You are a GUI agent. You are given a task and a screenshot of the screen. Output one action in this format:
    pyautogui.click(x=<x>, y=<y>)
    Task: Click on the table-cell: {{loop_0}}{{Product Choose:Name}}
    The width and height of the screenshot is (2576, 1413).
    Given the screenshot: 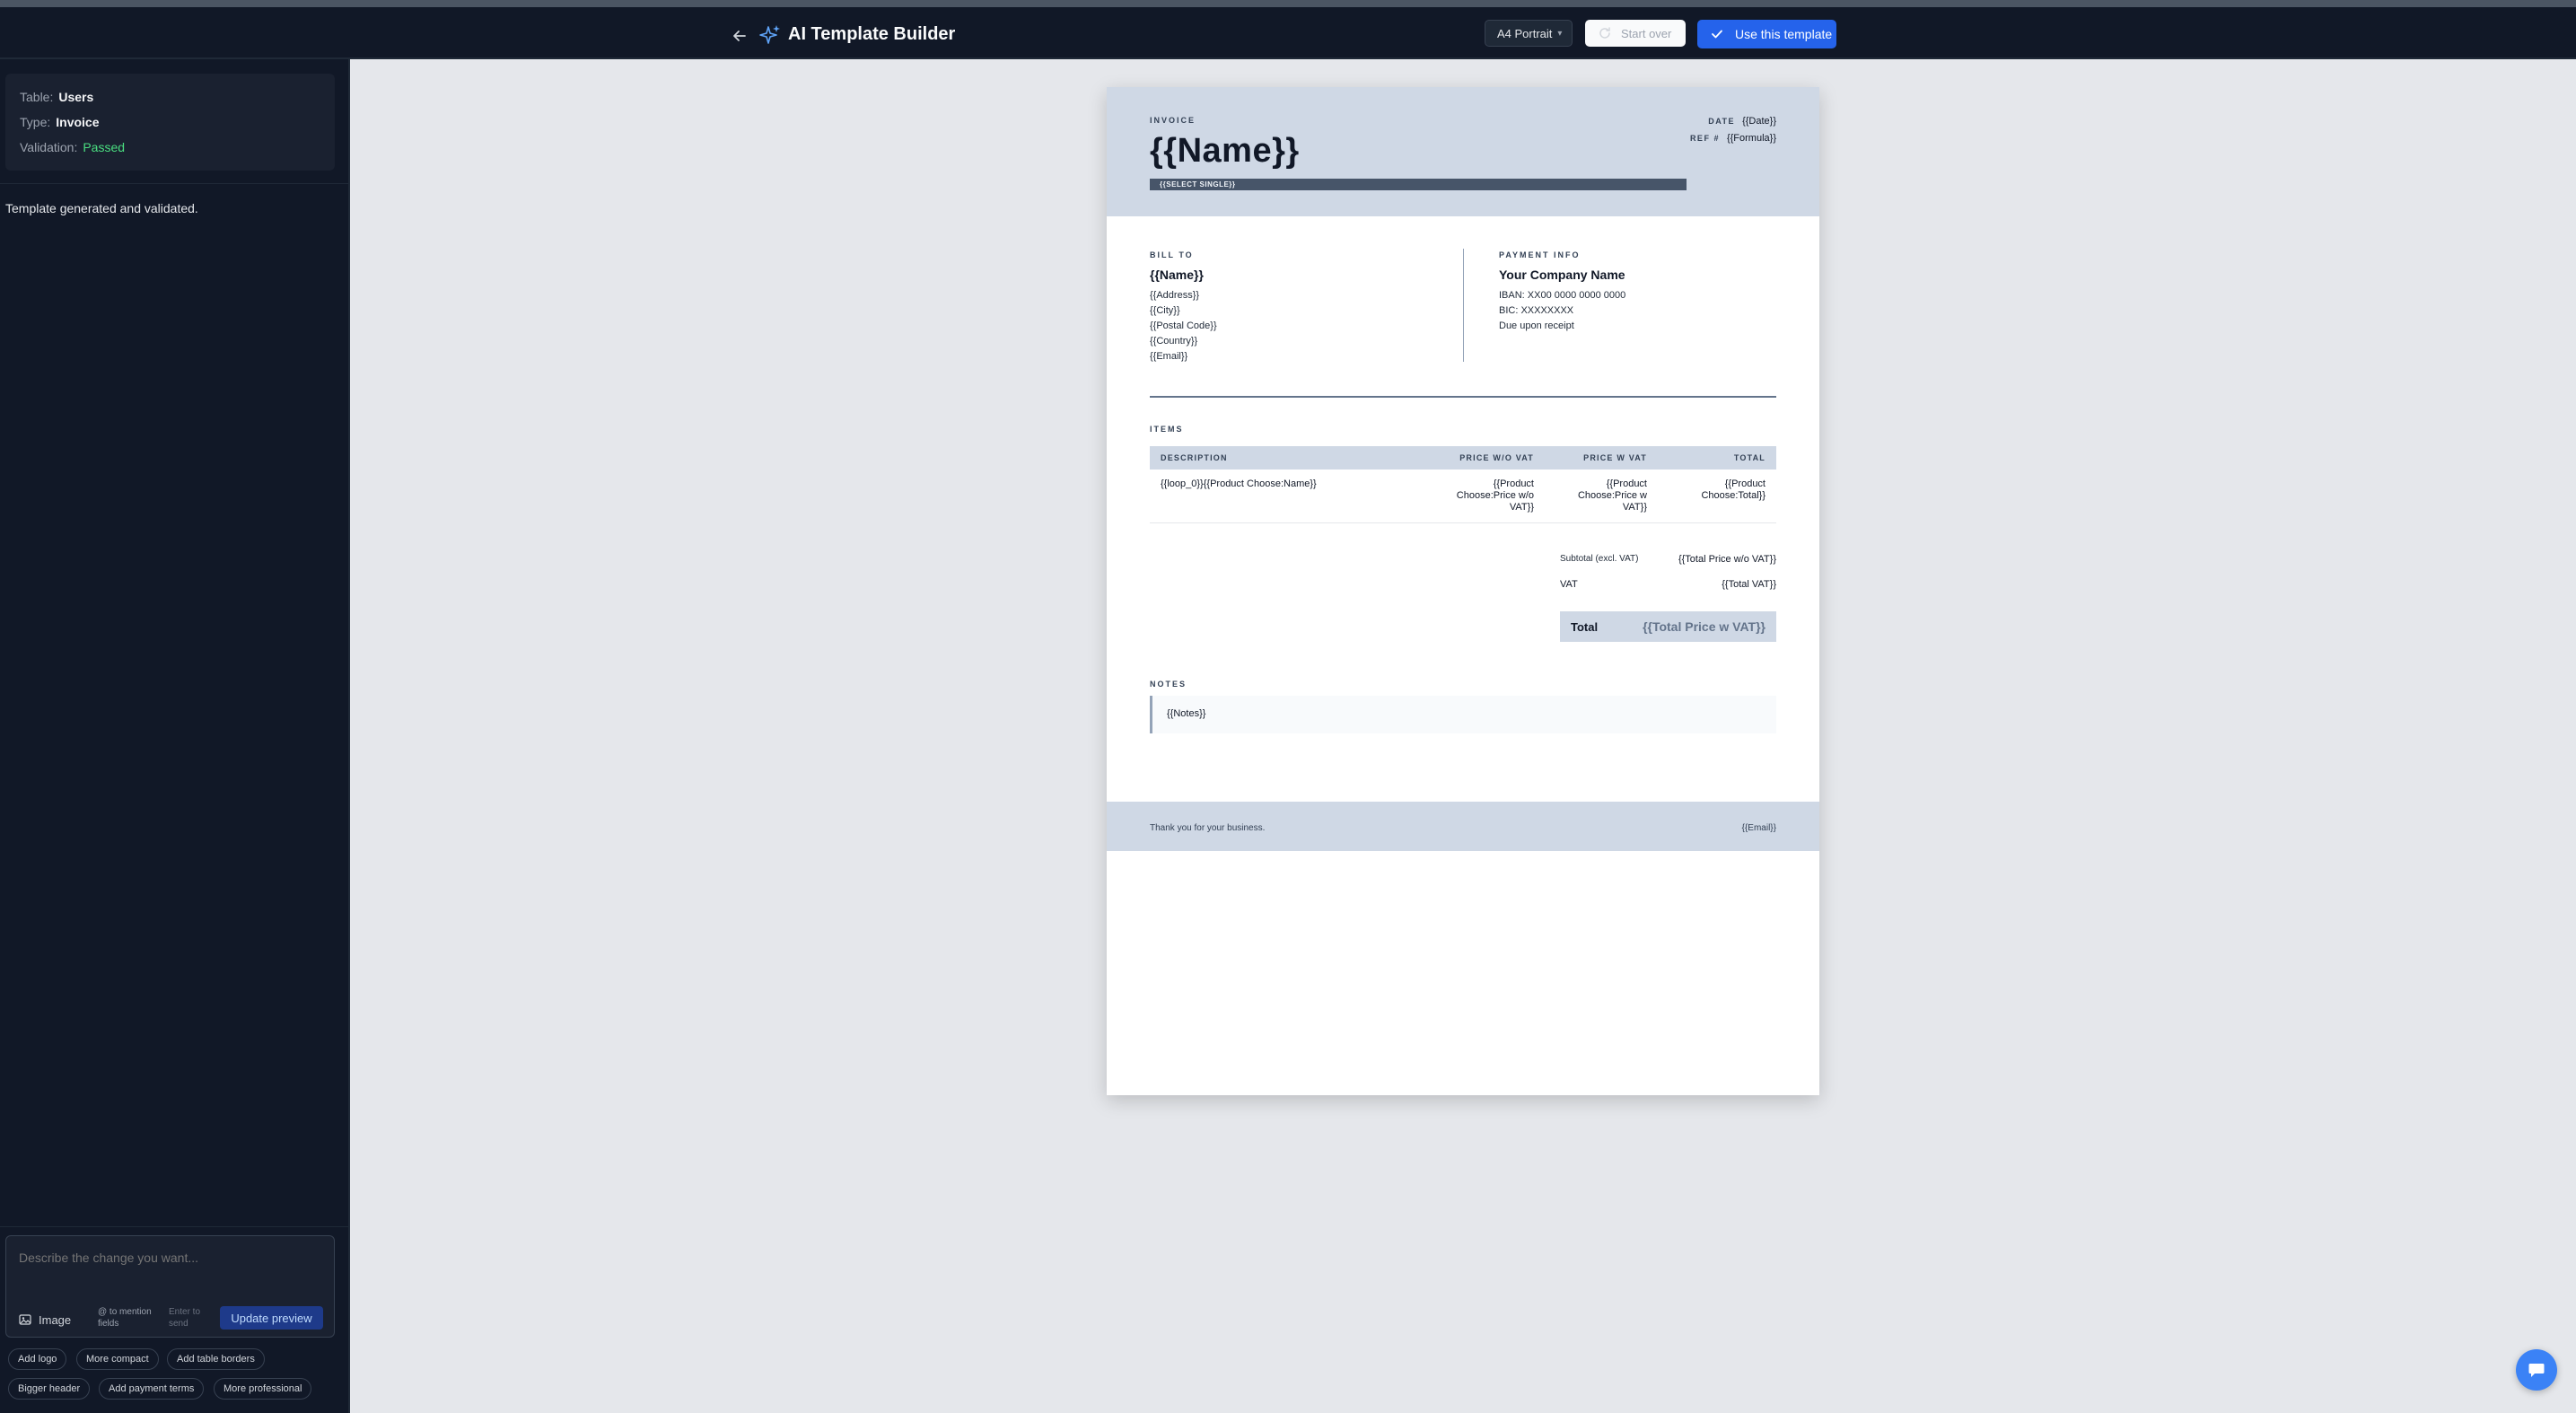 What is the action you would take?
    pyautogui.click(x=1284, y=496)
    